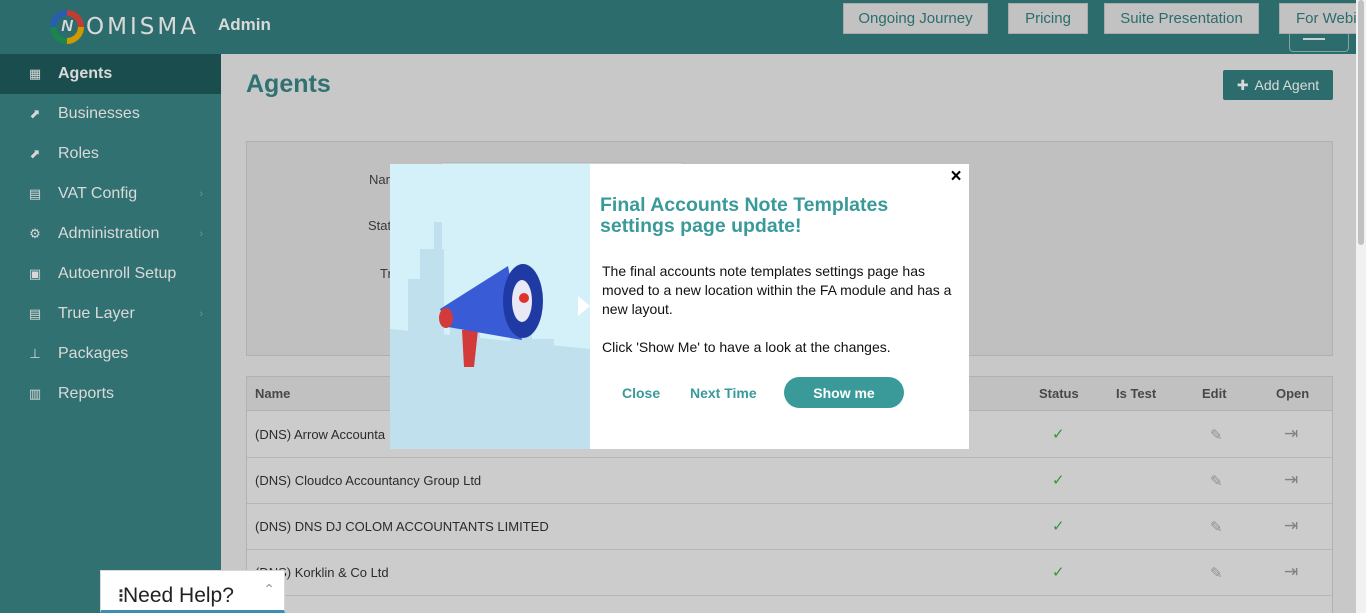  Describe the element at coordinates (956, 176) in the screenshot. I see `close-icon: ×` at that location.